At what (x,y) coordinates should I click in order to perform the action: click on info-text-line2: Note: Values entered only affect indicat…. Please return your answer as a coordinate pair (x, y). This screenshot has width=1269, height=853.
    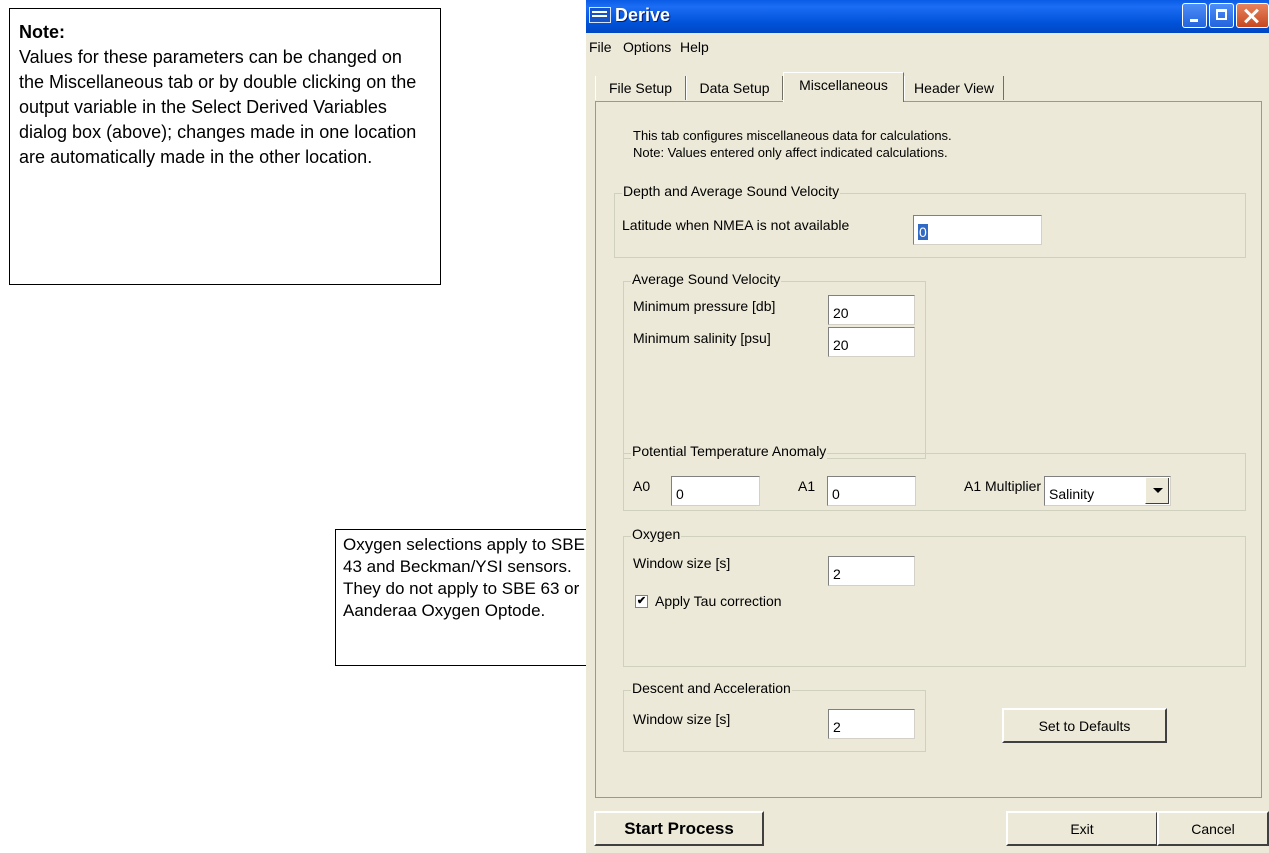
    Looking at the image, I should click on (790, 152).